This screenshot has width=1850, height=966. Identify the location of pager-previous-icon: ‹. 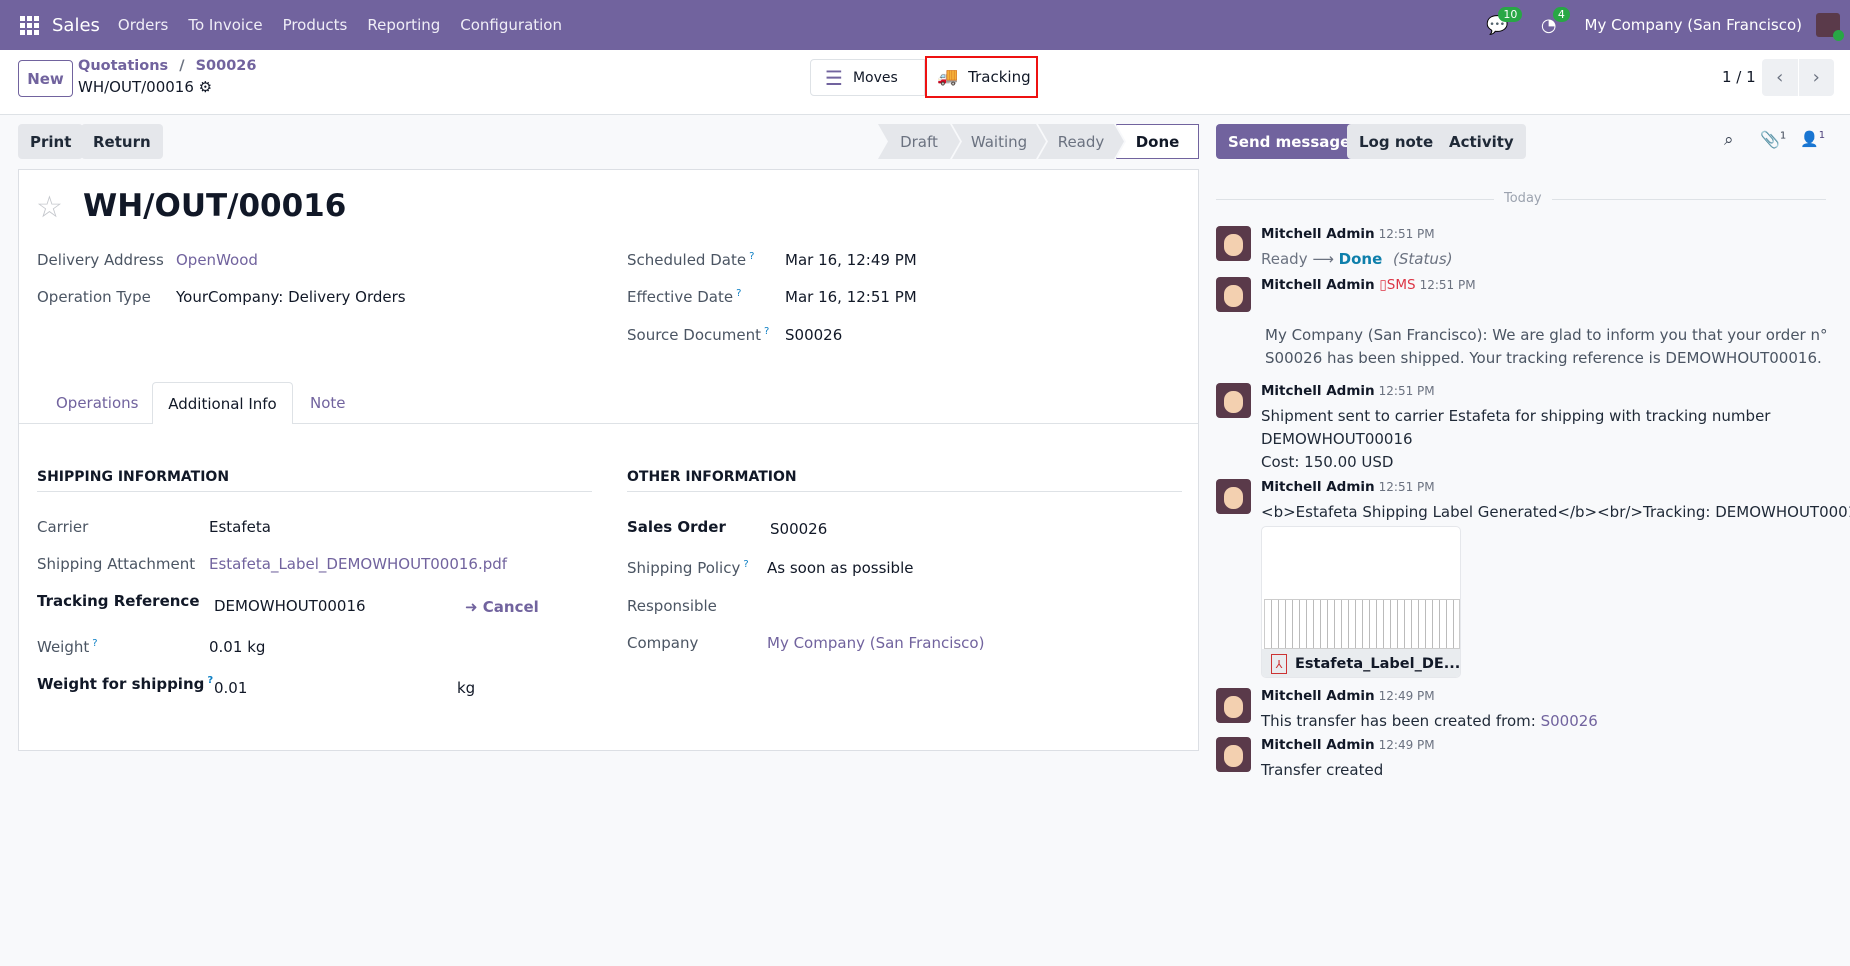
(1780, 77).